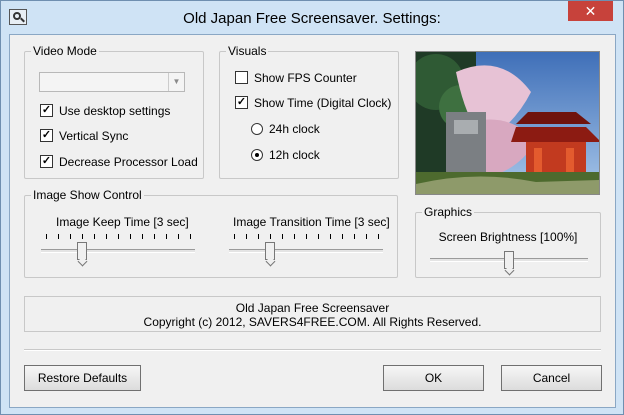  Describe the element at coordinates (176, 82) in the screenshot. I see `chevron-down-icon: ▼` at that location.